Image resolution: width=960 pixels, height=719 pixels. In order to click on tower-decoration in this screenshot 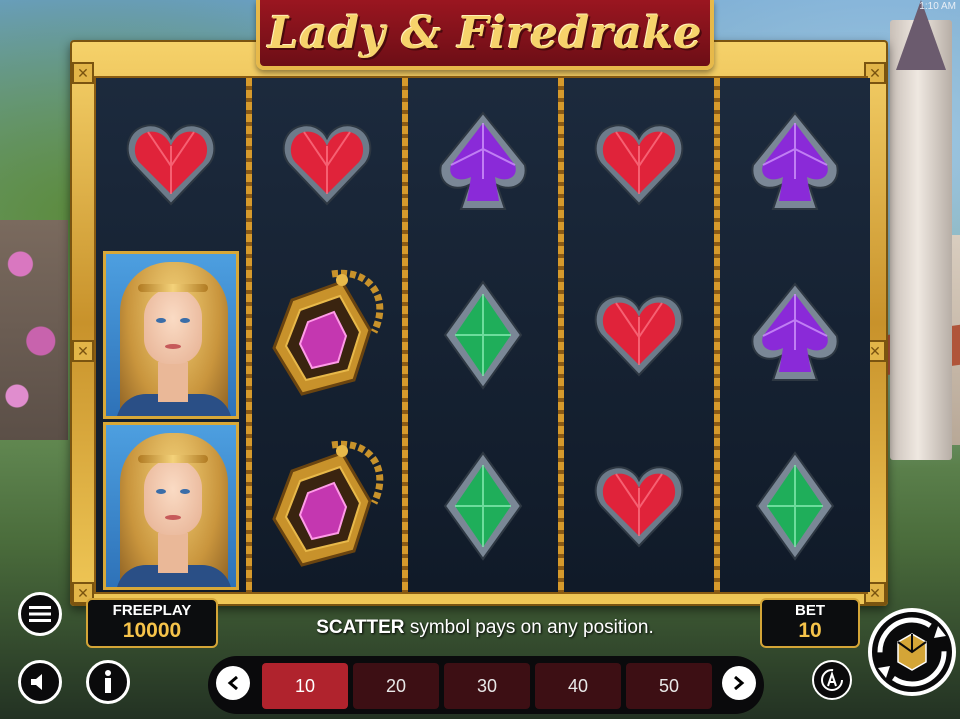, I will do `click(921, 240)`.